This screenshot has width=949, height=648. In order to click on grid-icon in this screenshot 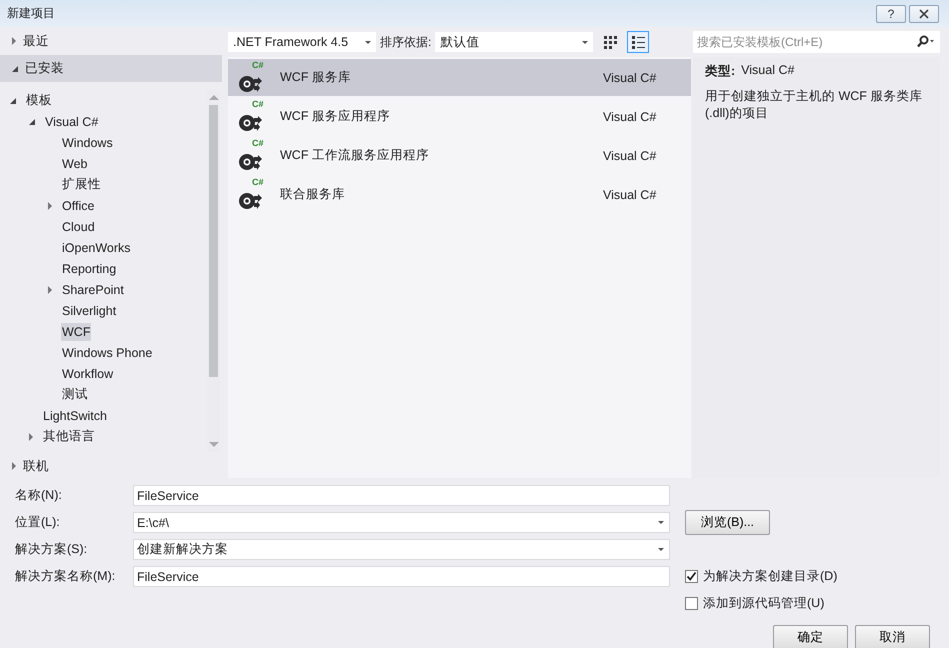, I will do `click(610, 42)`.